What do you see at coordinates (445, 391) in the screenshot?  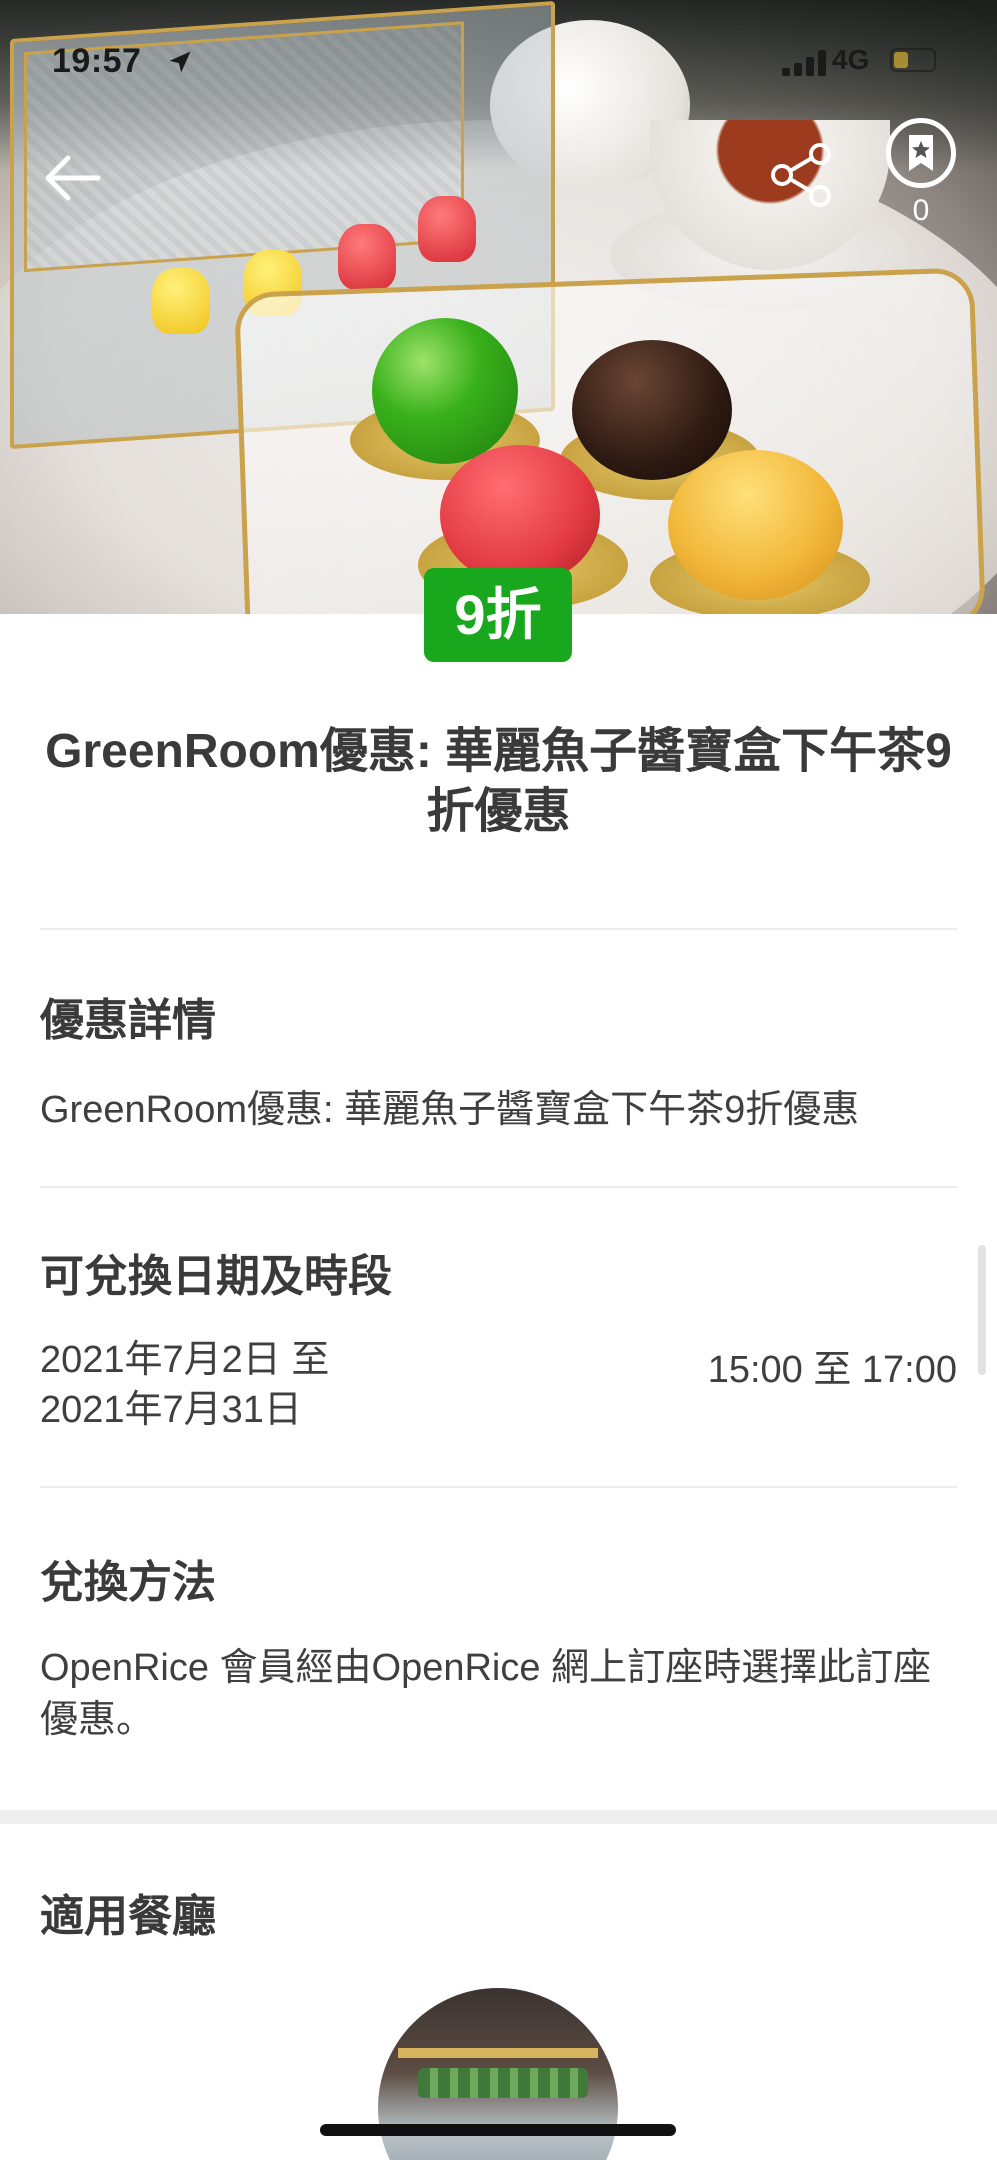 I see `green-apple-cake` at bounding box center [445, 391].